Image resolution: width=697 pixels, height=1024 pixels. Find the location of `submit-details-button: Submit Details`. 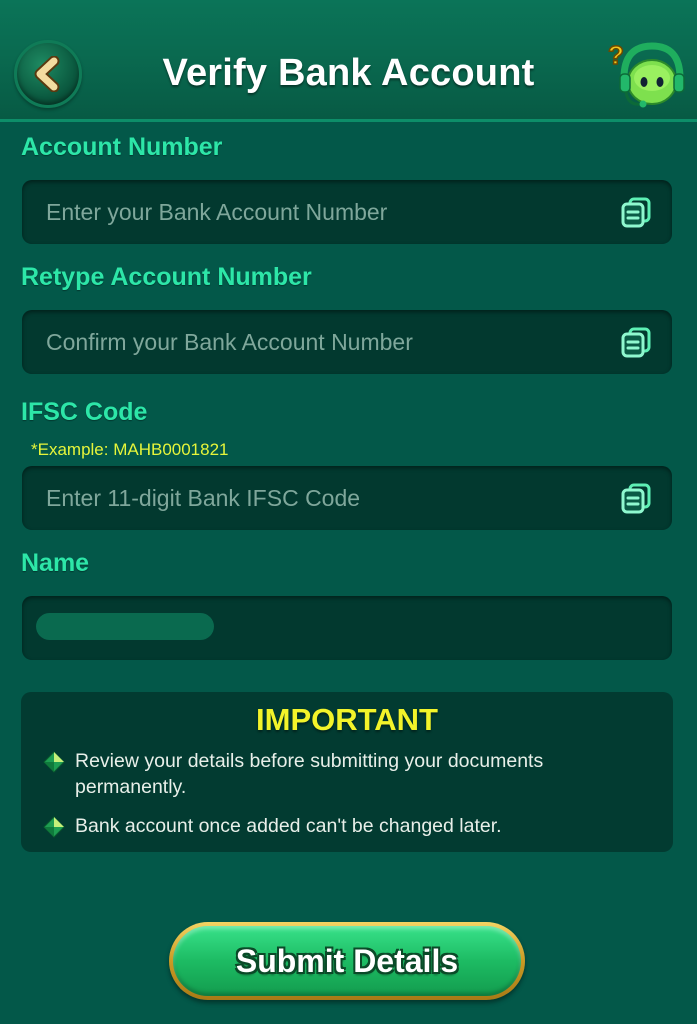

submit-details-button: Submit Details is located at coordinates (347, 961).